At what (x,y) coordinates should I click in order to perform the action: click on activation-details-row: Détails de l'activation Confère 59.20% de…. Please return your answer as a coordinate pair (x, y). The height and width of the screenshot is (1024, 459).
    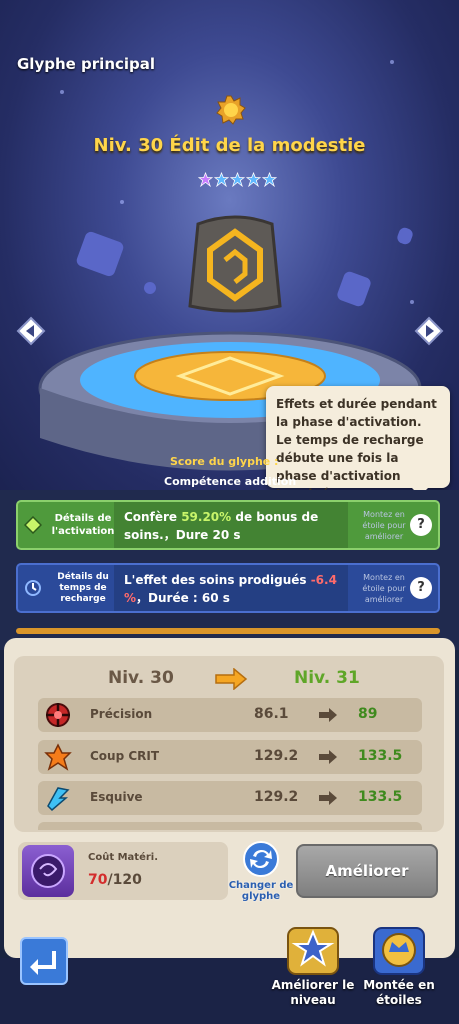
    Looking at the image, I should click on (228, 525).